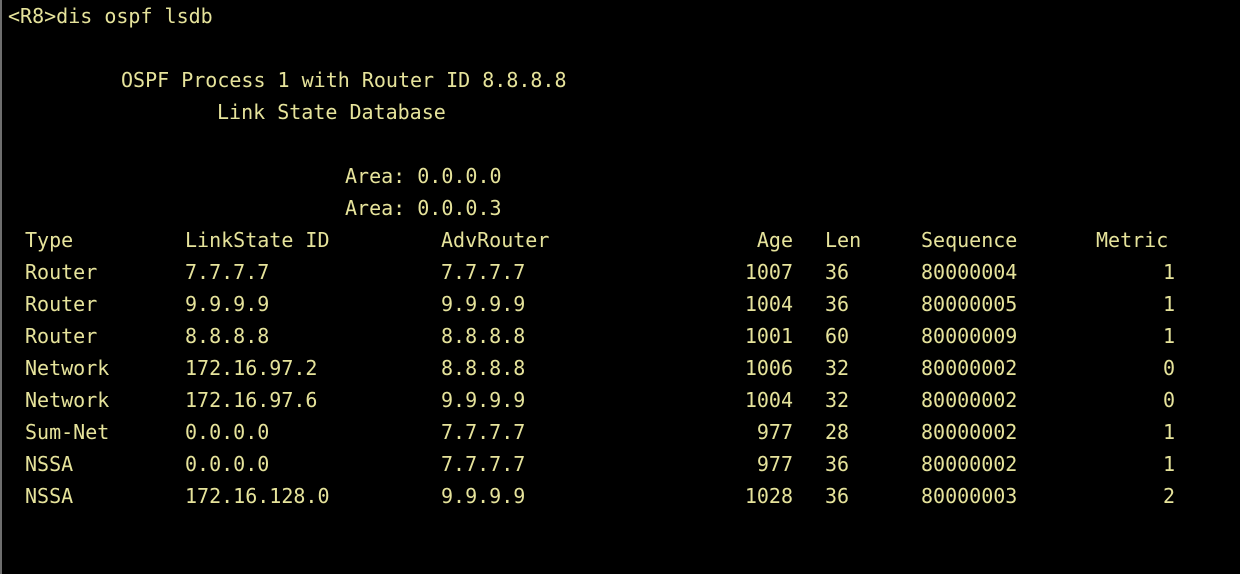 The height and width of the screenshot is (574, 1240). What do you see at coordinates (768, 496) in the screenshot?
I see `cell-age: 1028` at bounding box center [768, 496].